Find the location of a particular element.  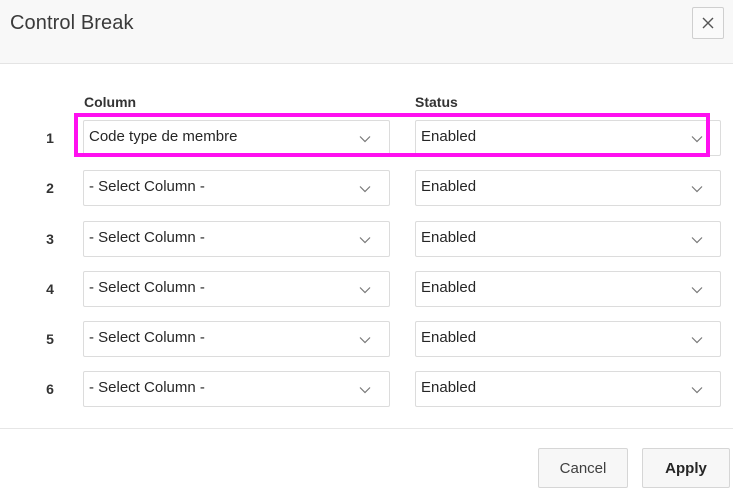

dialog-title: Control Break is located at coordinates (72, 23).